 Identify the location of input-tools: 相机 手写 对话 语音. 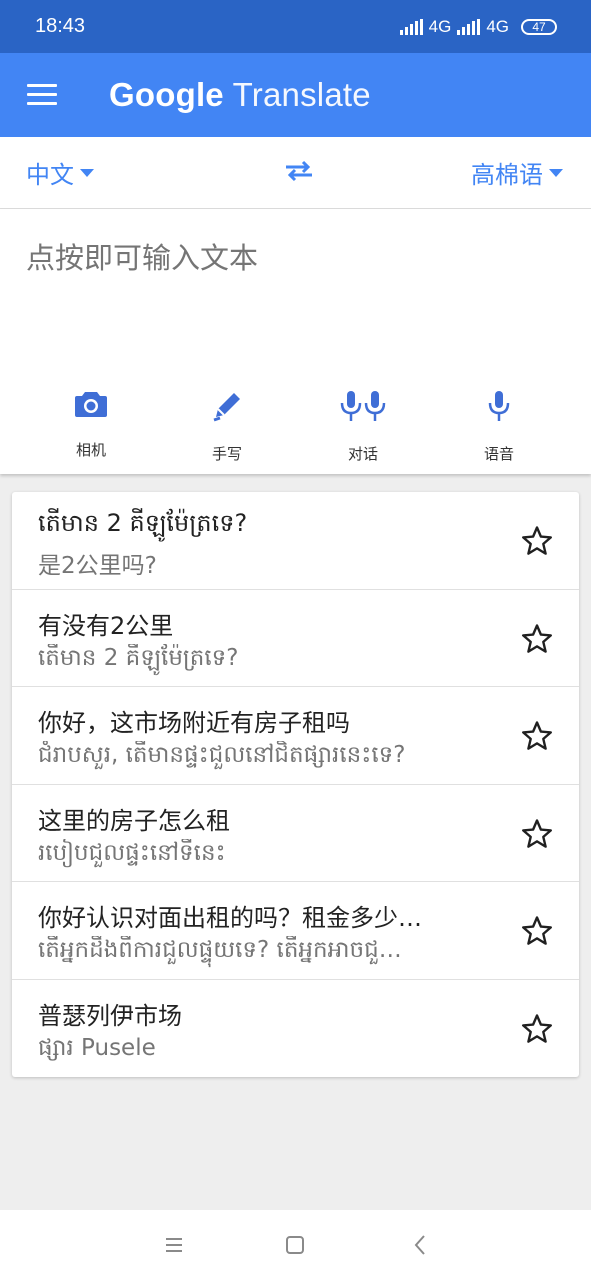
(295, 429).